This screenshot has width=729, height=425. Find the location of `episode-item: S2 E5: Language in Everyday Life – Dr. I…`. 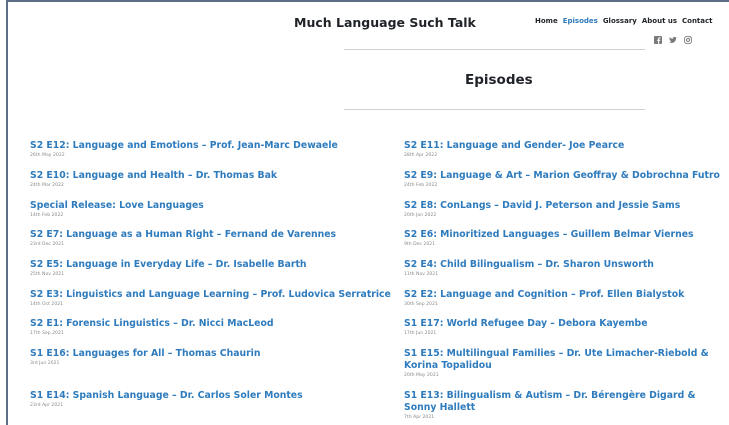

episode-item: S2 E5: Language in Everyday Life – Dr. I… is located at coordinates (168, 268).